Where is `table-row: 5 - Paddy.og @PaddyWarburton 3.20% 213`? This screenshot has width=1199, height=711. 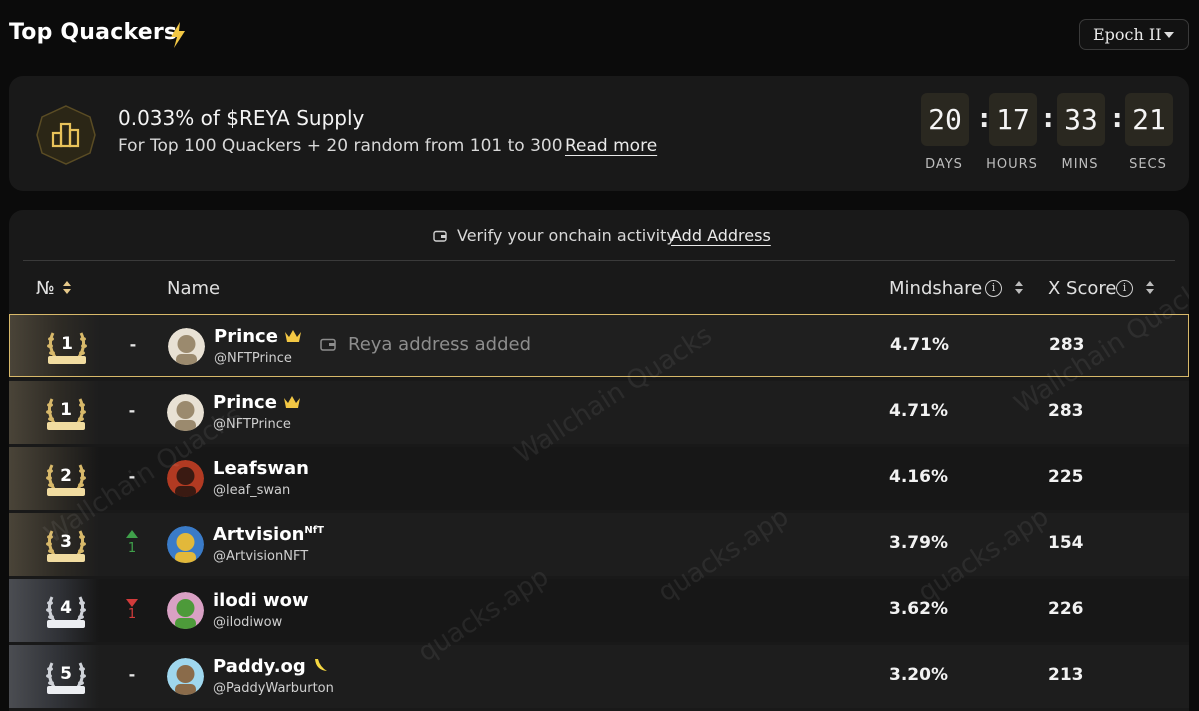
table-row: 5 - Paddy.og @PaddyWarburton 3.20% 213 is located at coordinates (599, 676).